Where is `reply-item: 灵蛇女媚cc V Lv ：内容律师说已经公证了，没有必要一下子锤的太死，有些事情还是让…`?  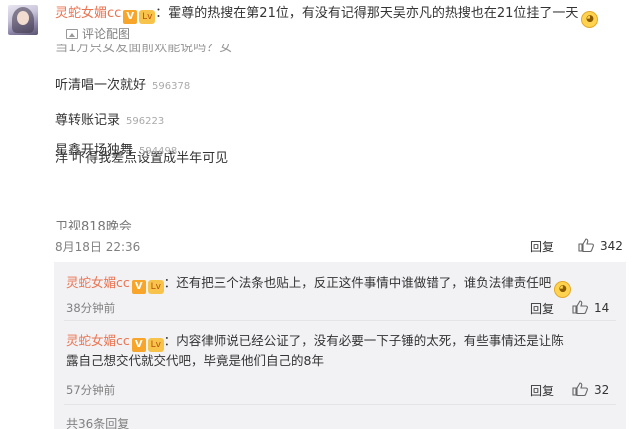
reply-item: 灵蛇女媚cc V Lv ：内容律师说已经公证了，没有必要一下子锤的太死，有些事情还是让… is located at coordinates (315, 351).